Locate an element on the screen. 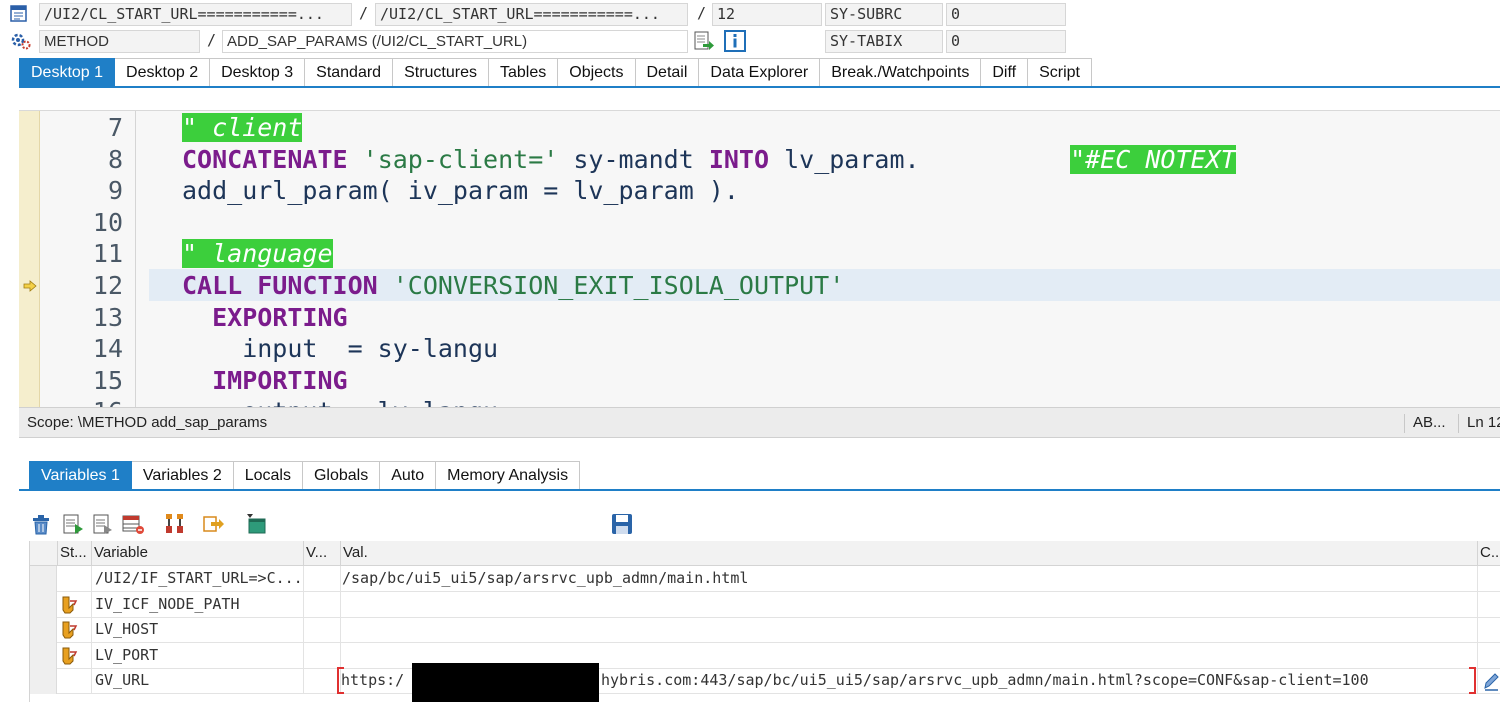 The image size is (1500, 702). edit-field-bracket-left is located at coordinates (340, 680).